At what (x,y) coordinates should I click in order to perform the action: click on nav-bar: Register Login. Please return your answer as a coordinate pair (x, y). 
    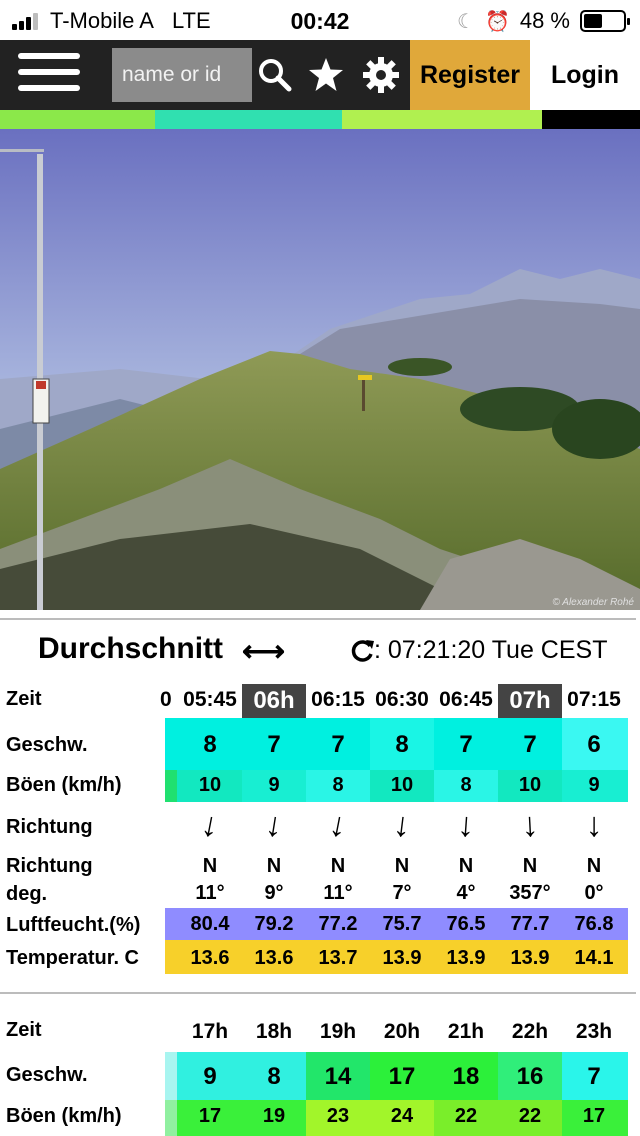
    Looking at the image, I should click on (320, 75).